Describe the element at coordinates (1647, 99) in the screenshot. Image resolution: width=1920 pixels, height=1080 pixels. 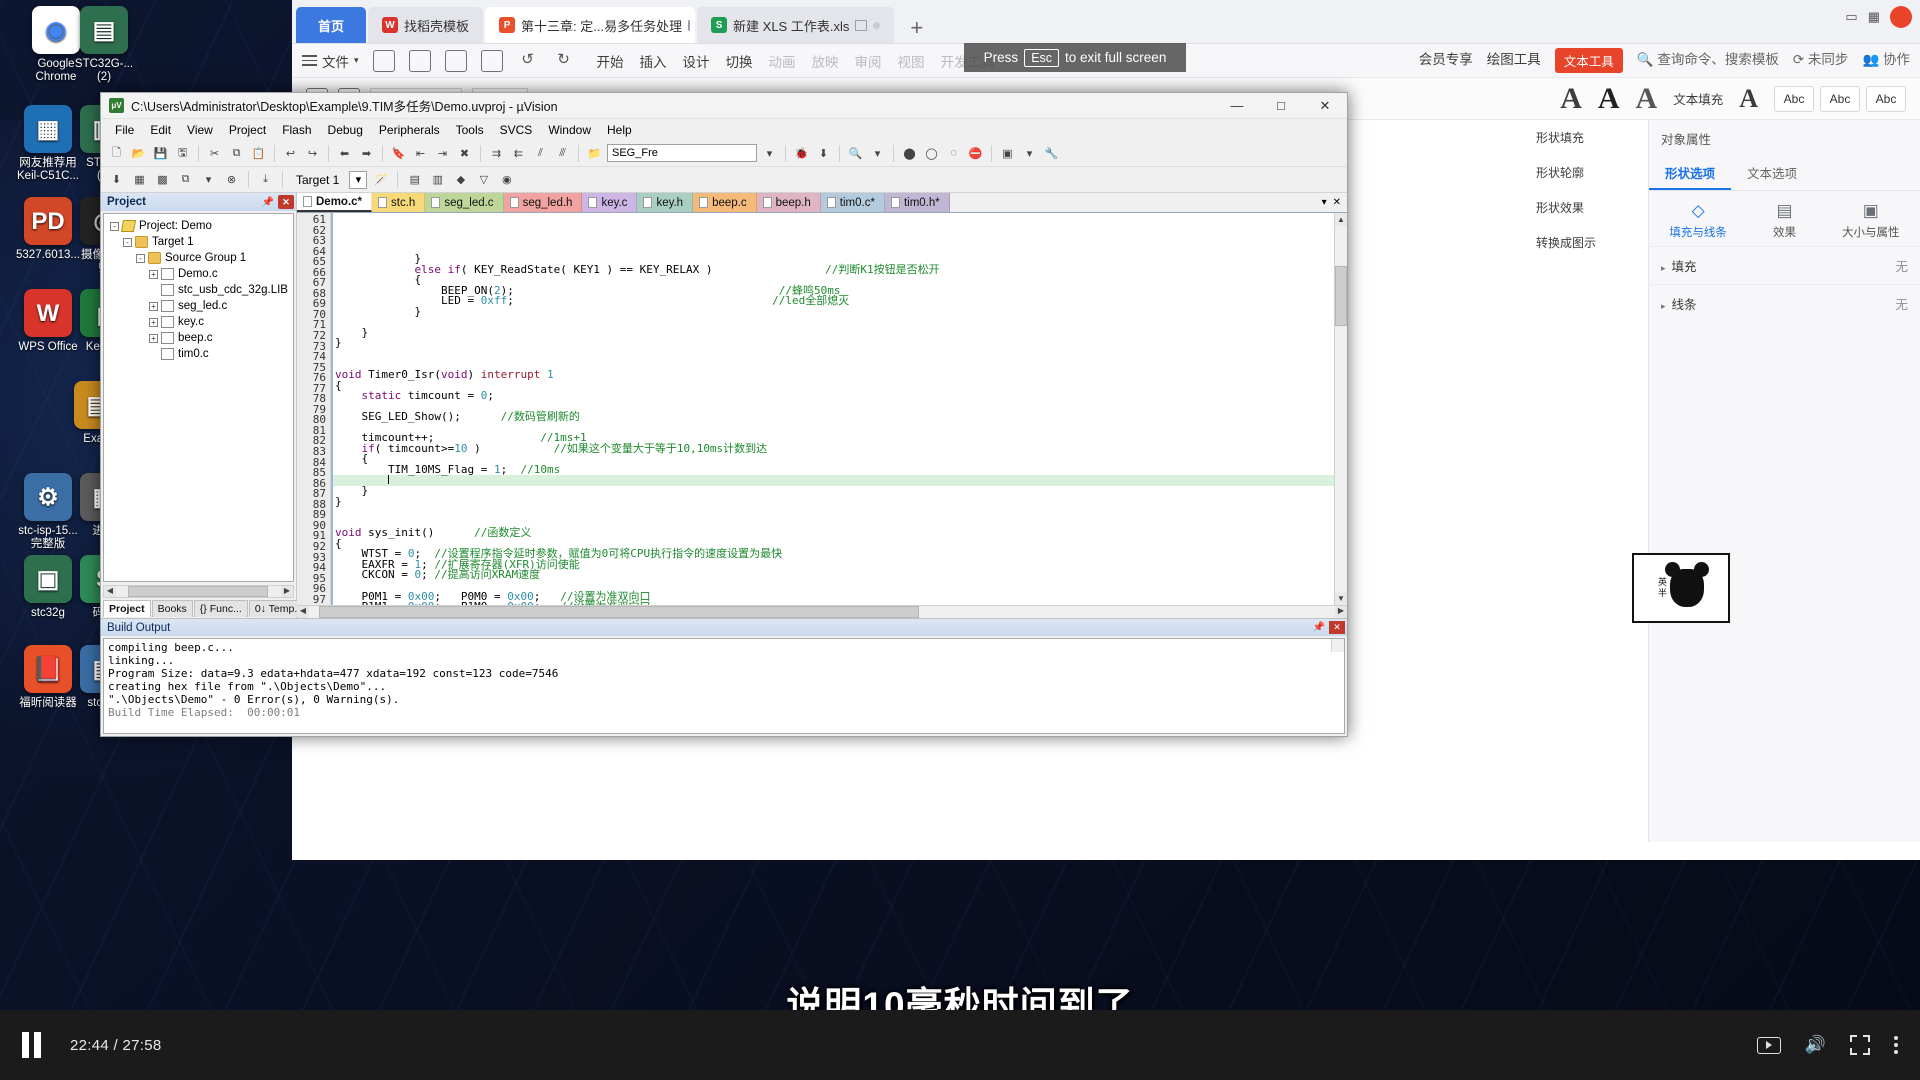
I see `wordart-sample-c: A` at that location.